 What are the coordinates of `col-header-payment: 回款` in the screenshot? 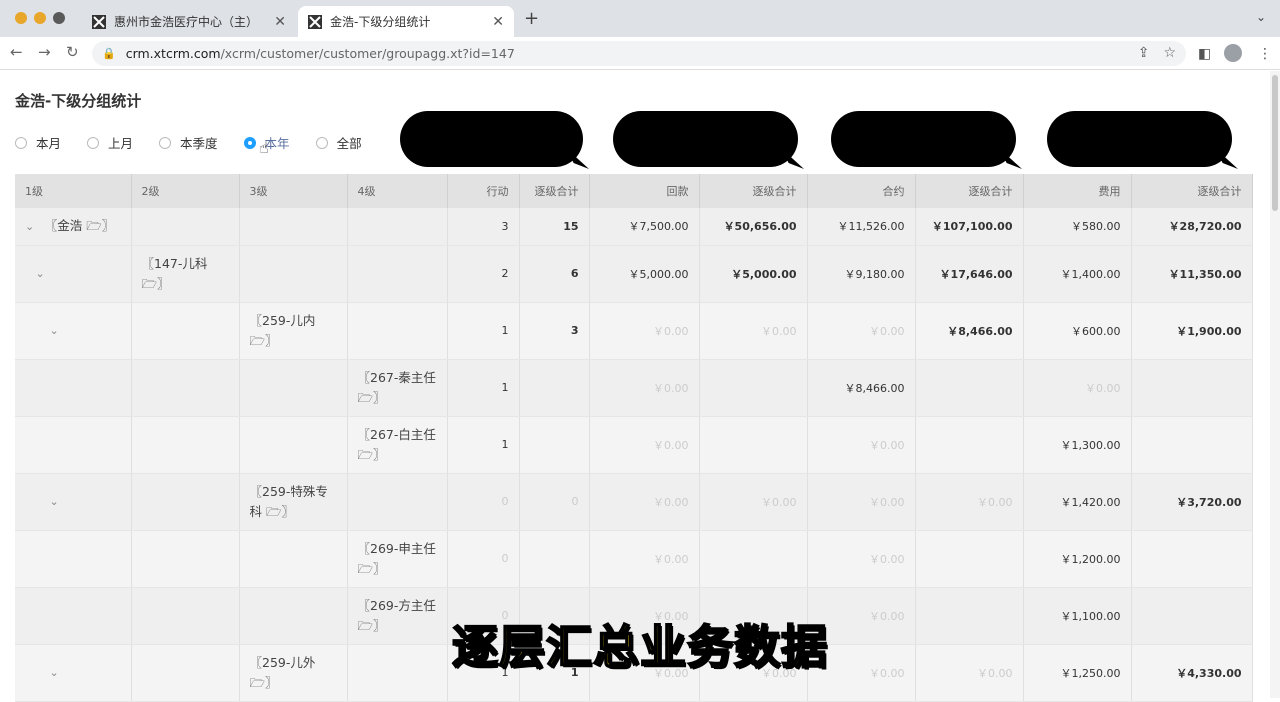 It's located at (644, 191).